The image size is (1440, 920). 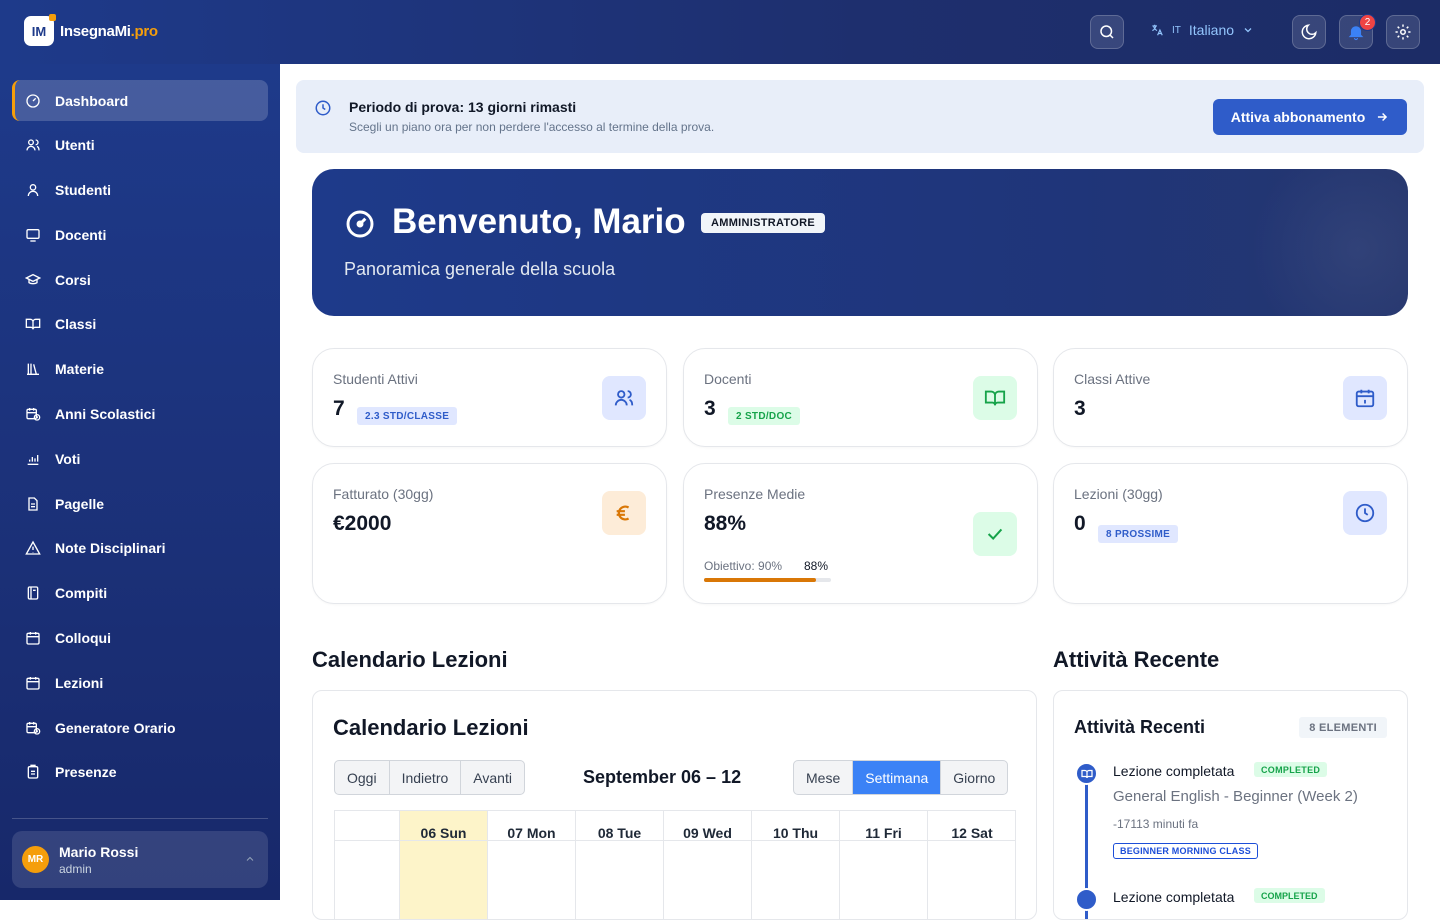 What do you see at coordinates (431, 727) in the screenshot?
I see `calendar-title: Calendario Lezioni` at bounding box center [431, 727].